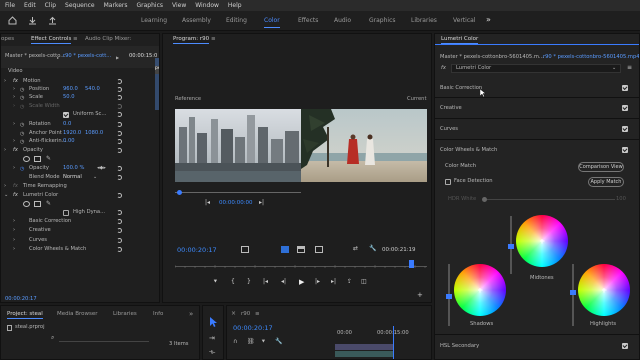 The height and width of the screenshot is (360, 640). I want to click on menu-graphics: Graphics, so click(150, 5).